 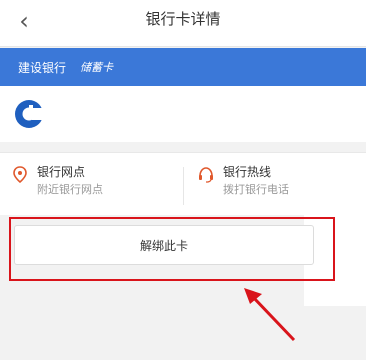 What do you see at coordinates (270, 315) in the screenshot?
I see `annotation-arrow-icon` at bounding box center [270, 315].